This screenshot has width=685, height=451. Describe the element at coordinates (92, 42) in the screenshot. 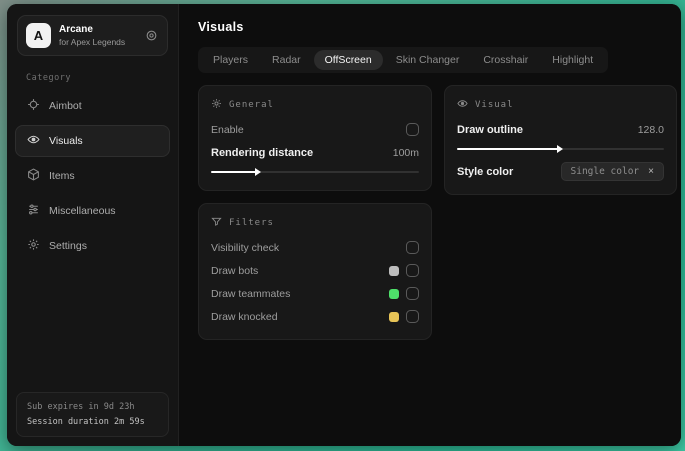

I see `app-subtitle: for Apex Legends` at that location.